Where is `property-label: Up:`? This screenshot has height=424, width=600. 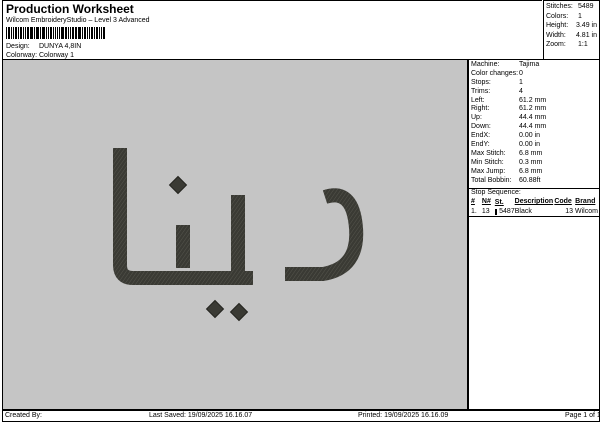 property-label: Up: is located at coordinates (476, 118).